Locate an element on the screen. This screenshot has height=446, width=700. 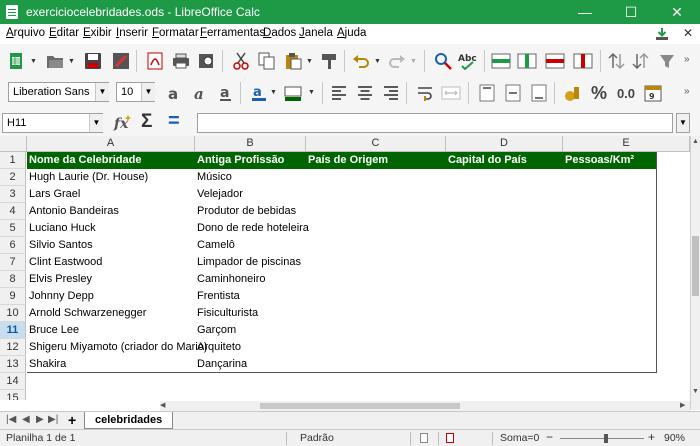
delete-columns-icon is located at coordinates (583, 61).